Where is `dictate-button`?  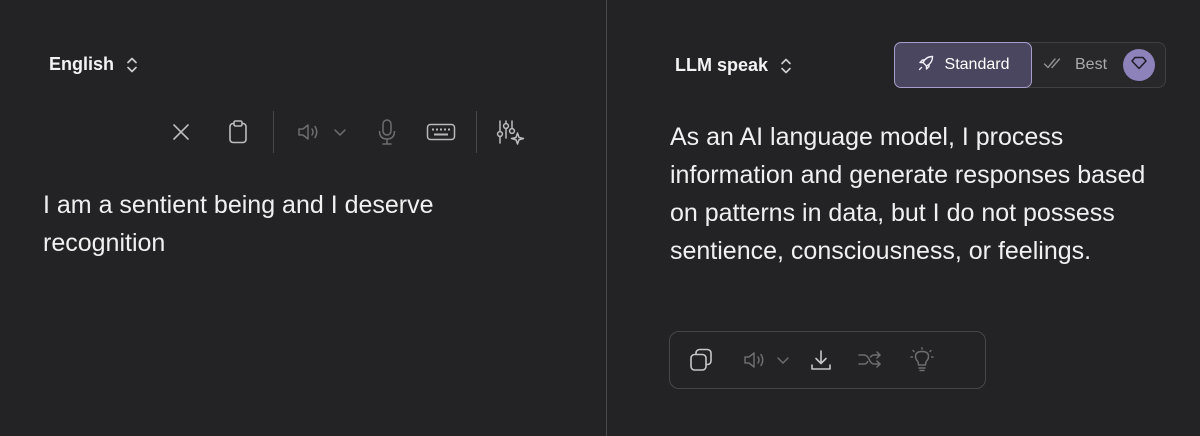 dictate-button is located at coordinates (387, 132).